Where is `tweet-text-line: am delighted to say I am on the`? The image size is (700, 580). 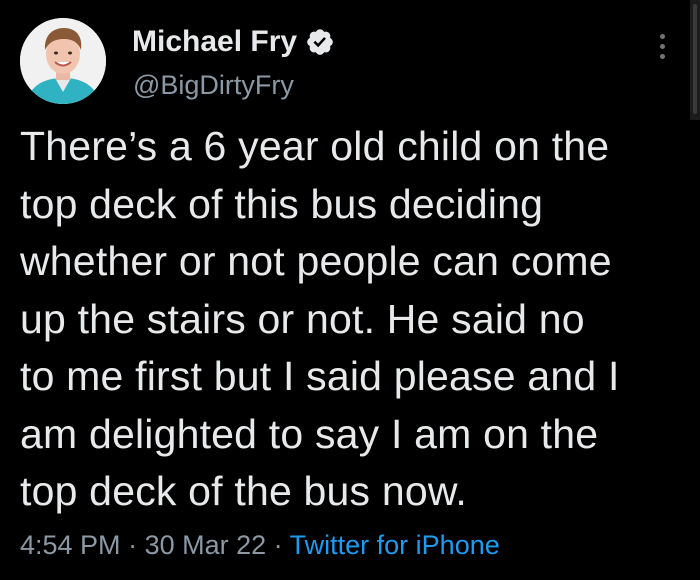 tweet-text-line: am delighted to say I am on the is located at coordinates (309, 433).